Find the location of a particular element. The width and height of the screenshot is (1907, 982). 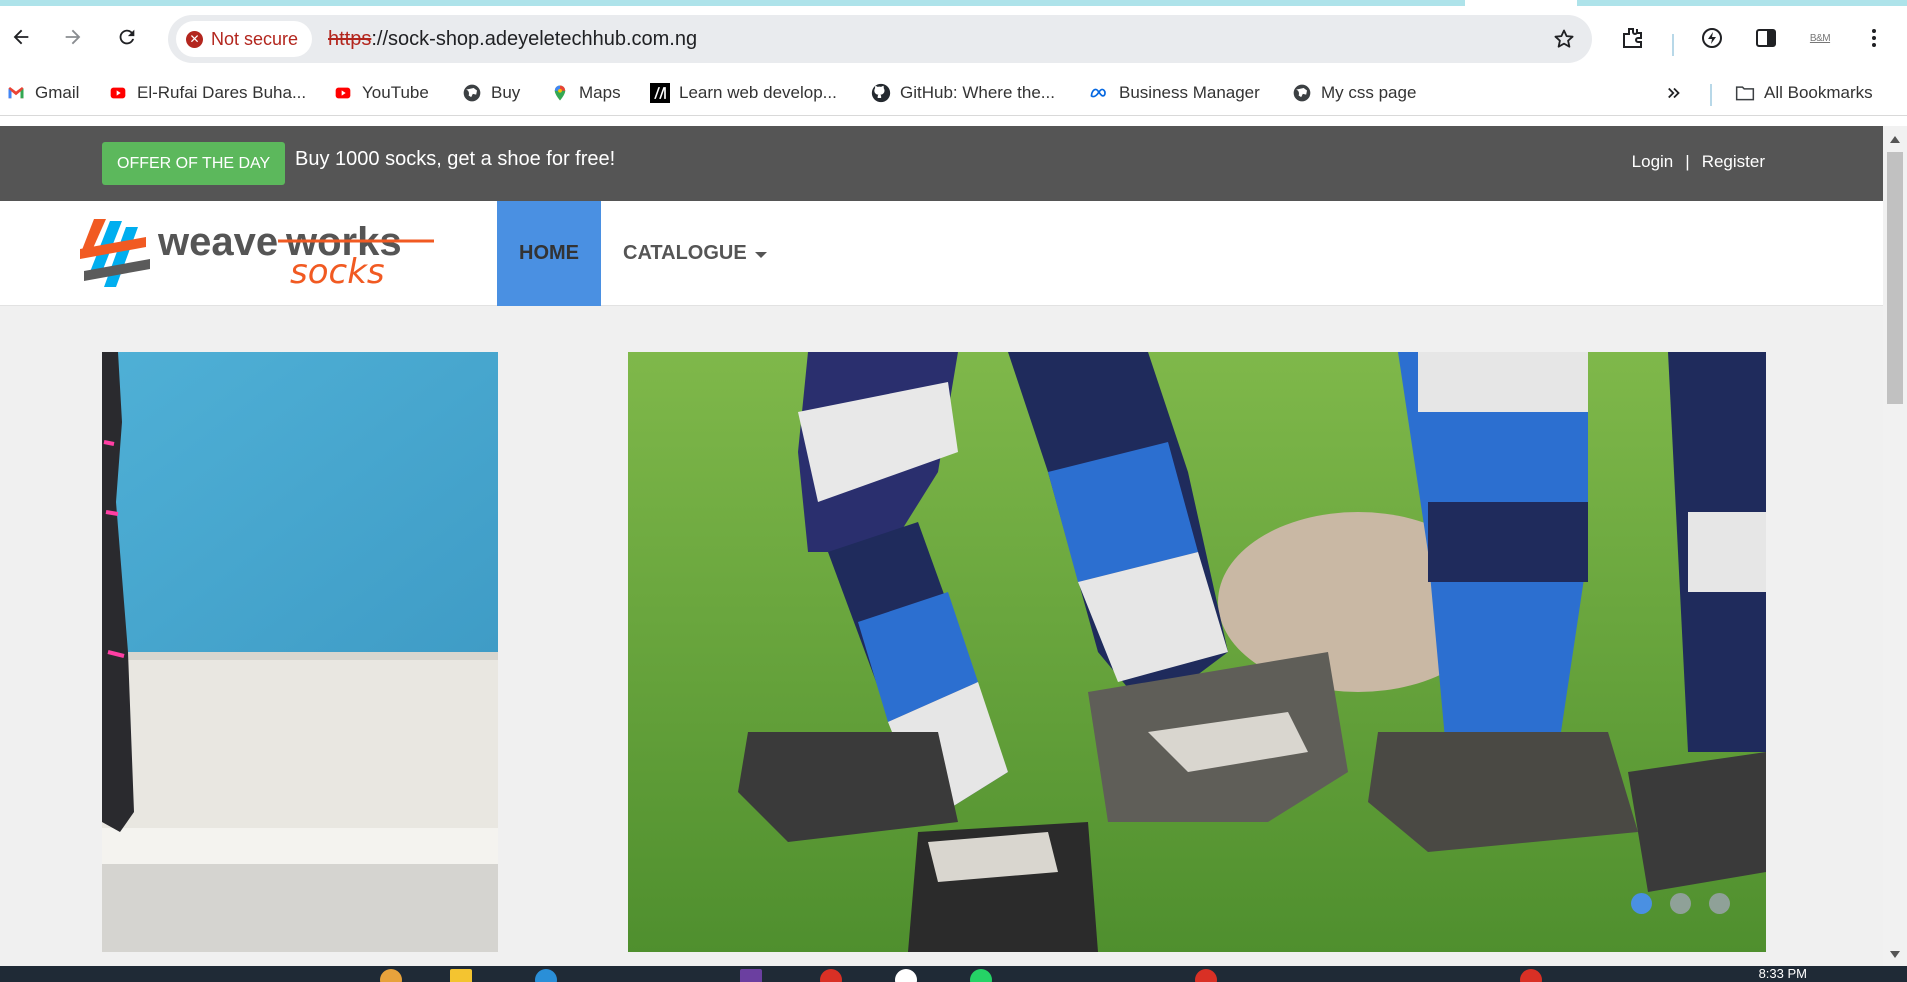

all-bookmarks-button: All Bookmarks is located at coordinates (1804, 93).